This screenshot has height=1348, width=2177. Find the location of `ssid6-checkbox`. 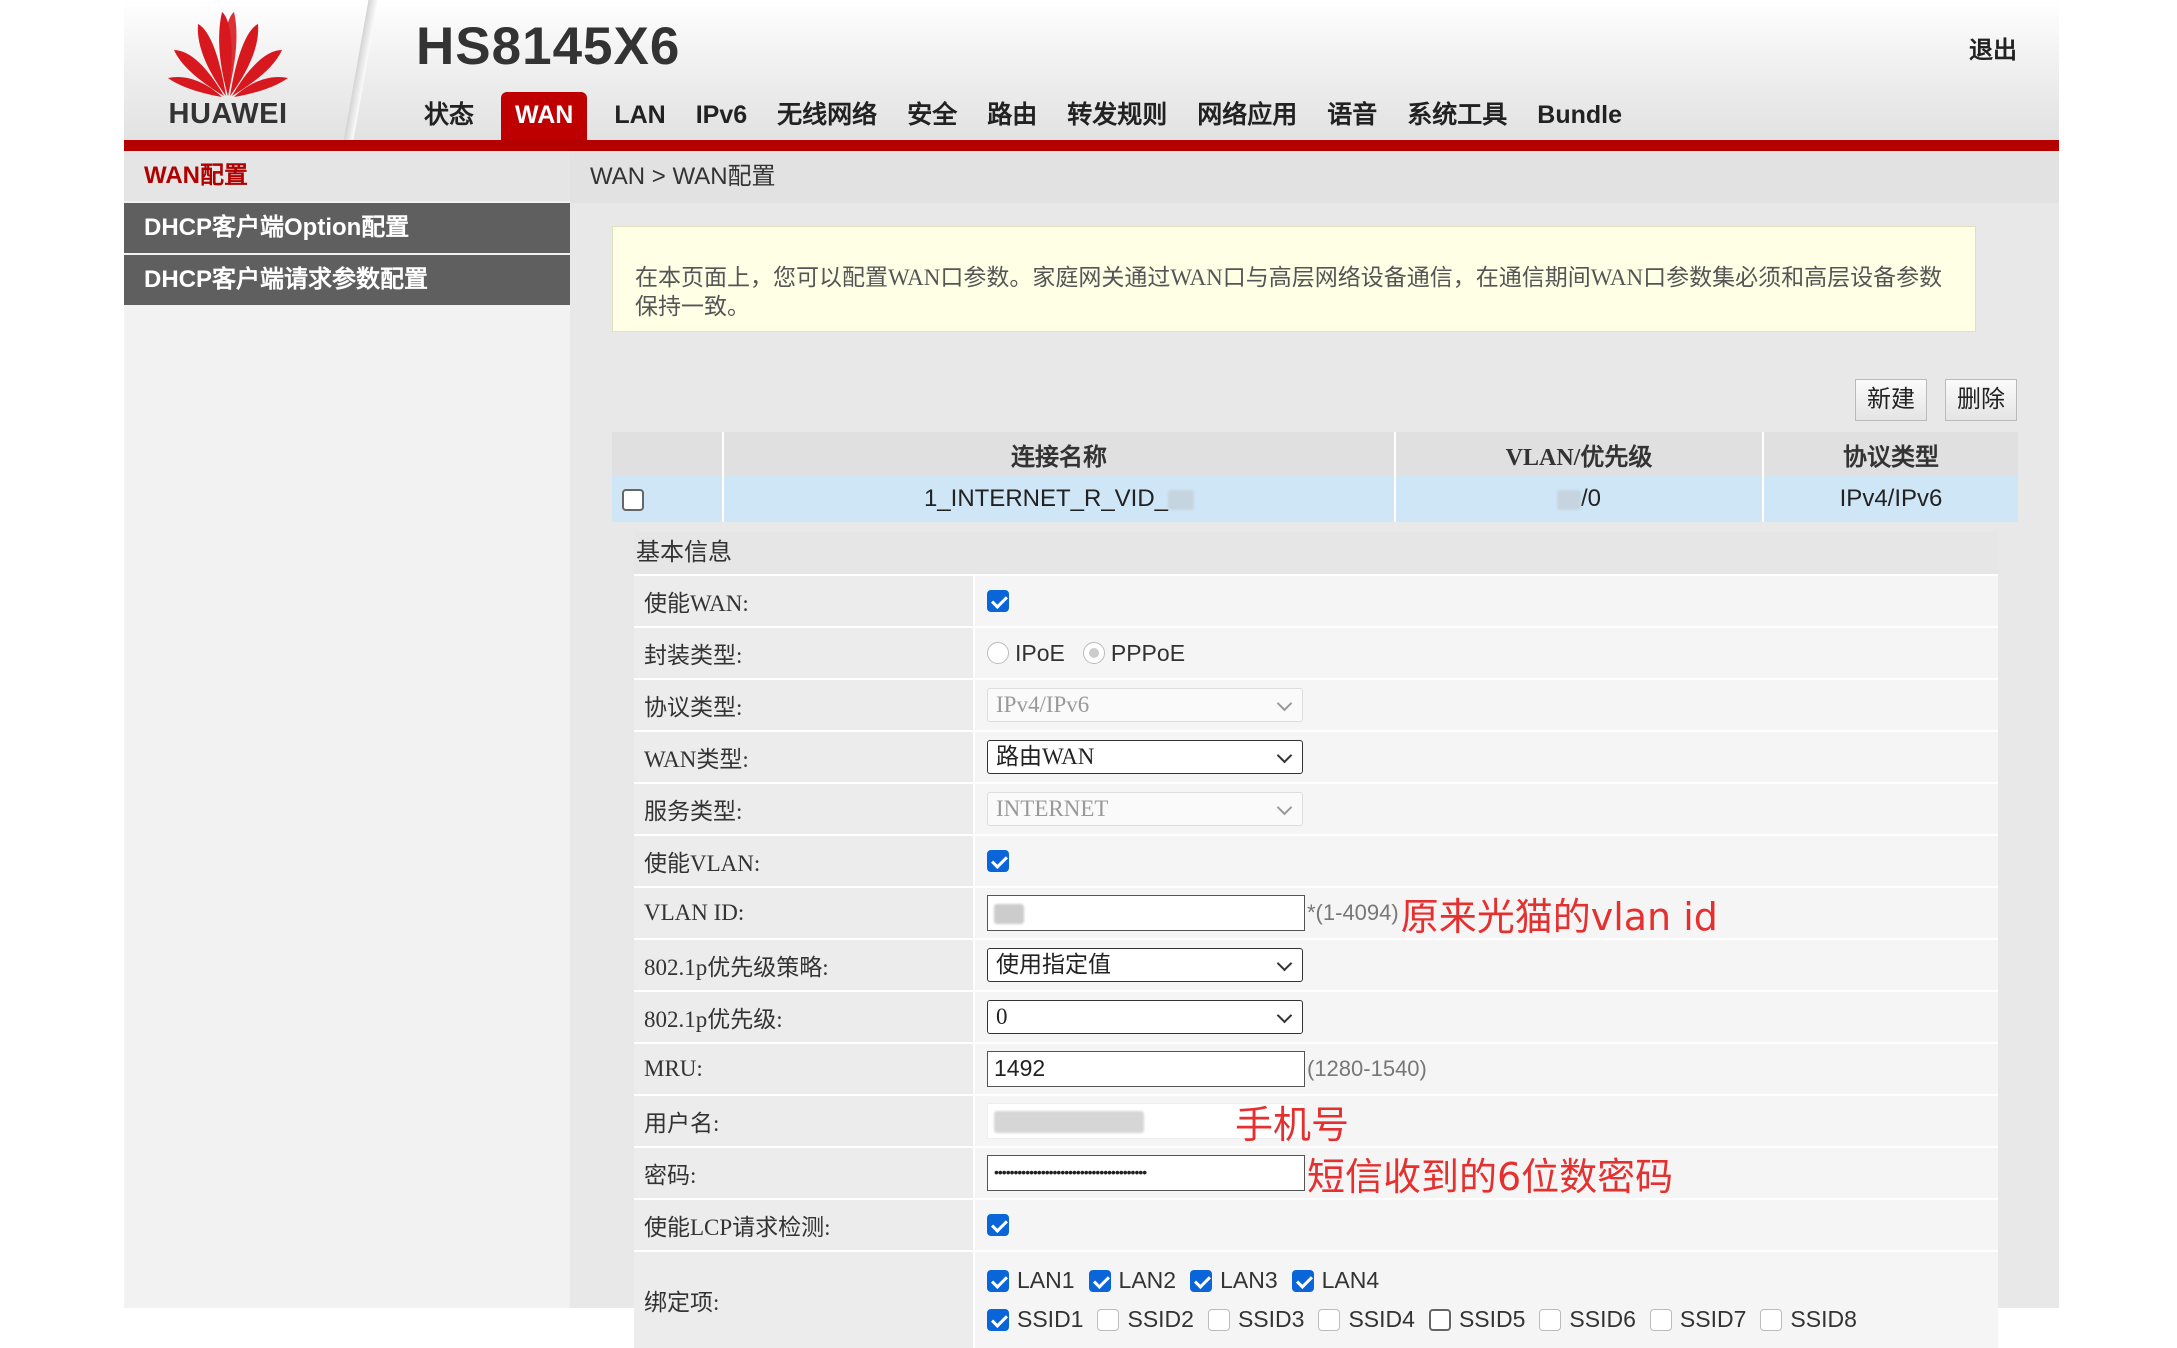

ssid6-checkbox is located at coordinates (1550, 1319).